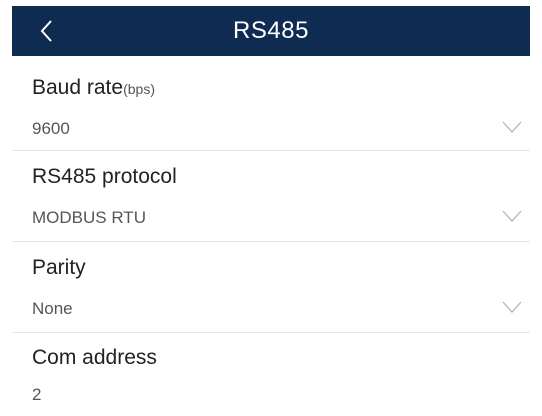 The width and height of the screenshot is (542, 416). What do you see at coordinates (93, 87) in the screenshot?
I see `baud-rate-label: Baud rate(bps)` at bounding box center [93, 87].